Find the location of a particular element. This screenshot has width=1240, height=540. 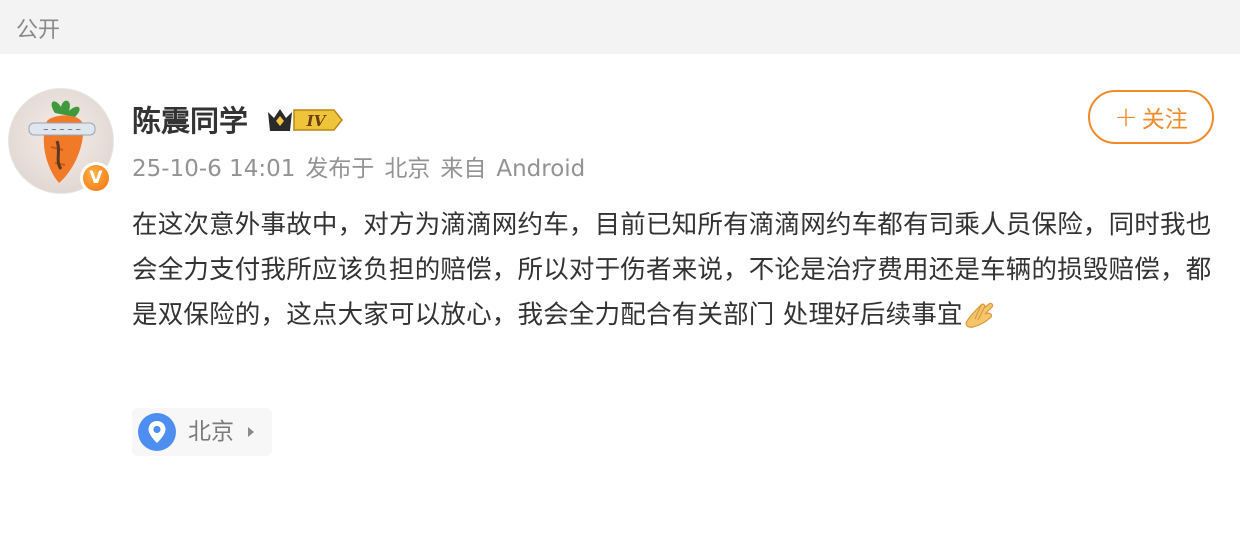

verified-v-icon: V is located at coordinates (96, 178).